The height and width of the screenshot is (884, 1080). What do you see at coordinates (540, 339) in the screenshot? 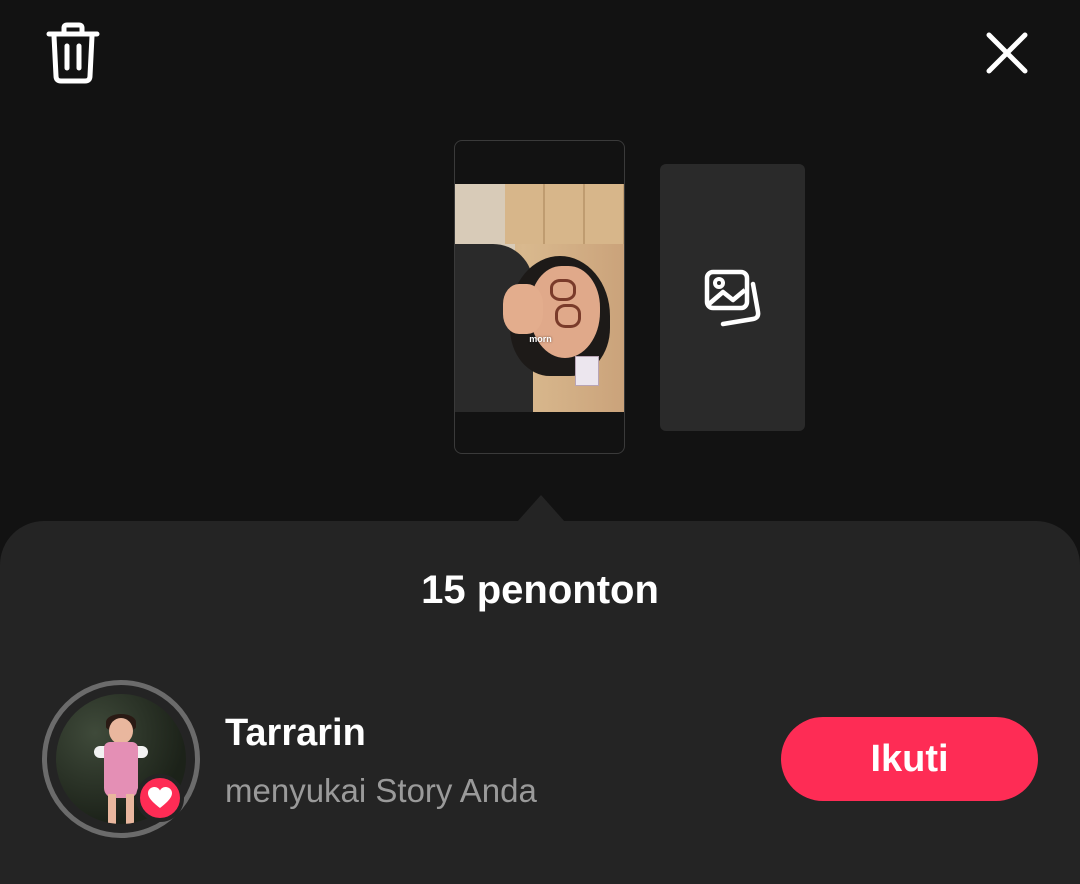
I see `story-caption: morn` at bounding box center [540, 339].